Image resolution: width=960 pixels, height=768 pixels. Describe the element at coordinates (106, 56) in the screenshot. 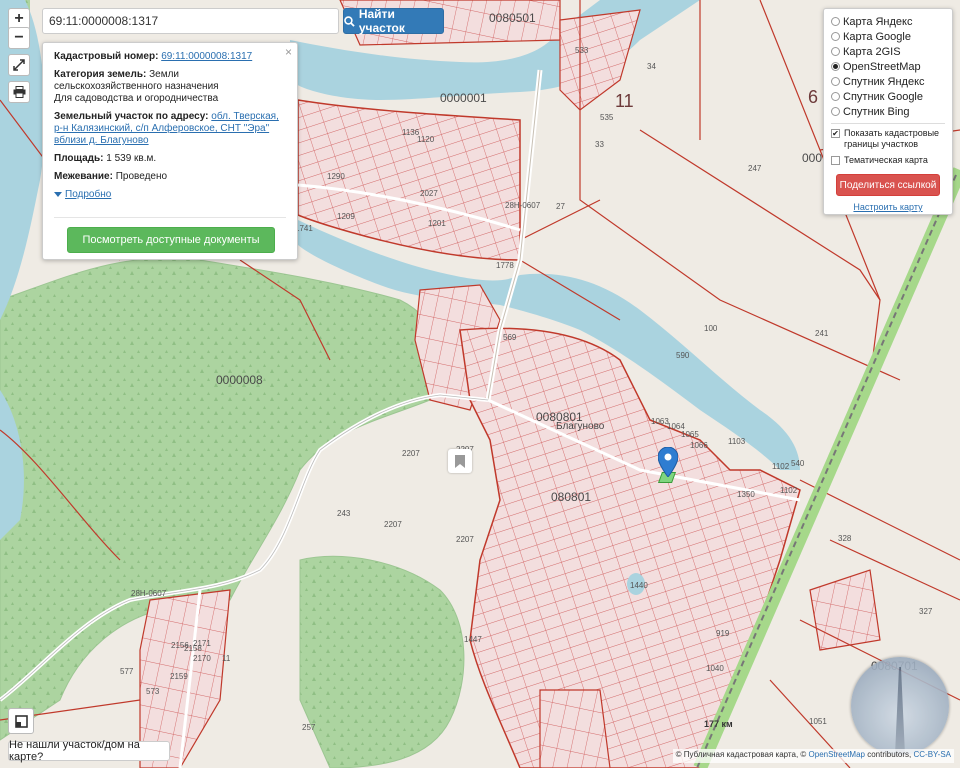

I see `cadastral-number-label: Кадастровый номер:` at that location.